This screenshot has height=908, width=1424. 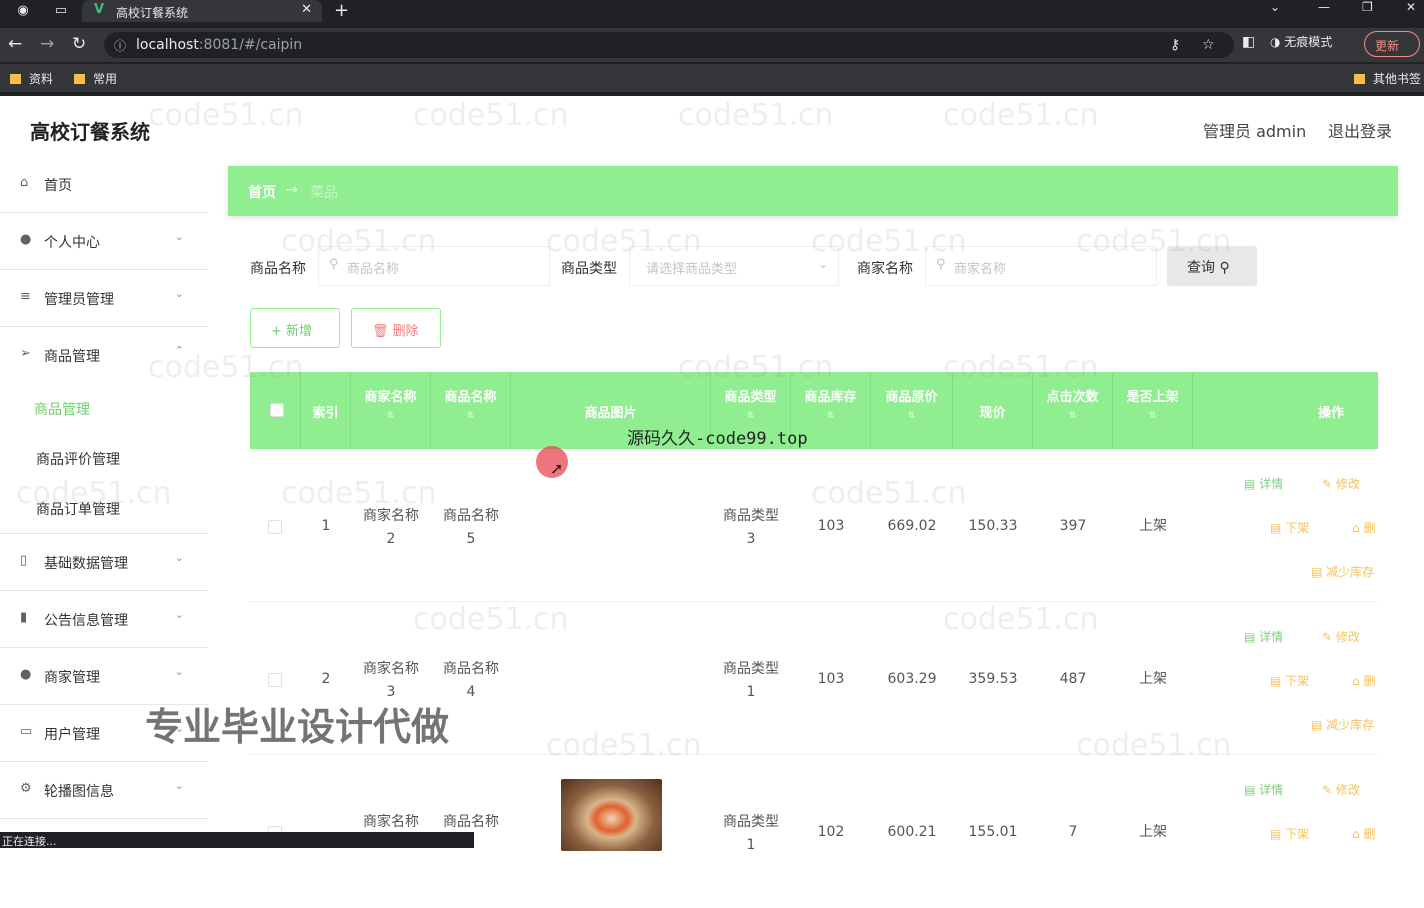 What do you see at coordinates (391, 410) in the screenshot?
I see `col-shop: 商家名称 ⇅` at bounding box center [391, 410].